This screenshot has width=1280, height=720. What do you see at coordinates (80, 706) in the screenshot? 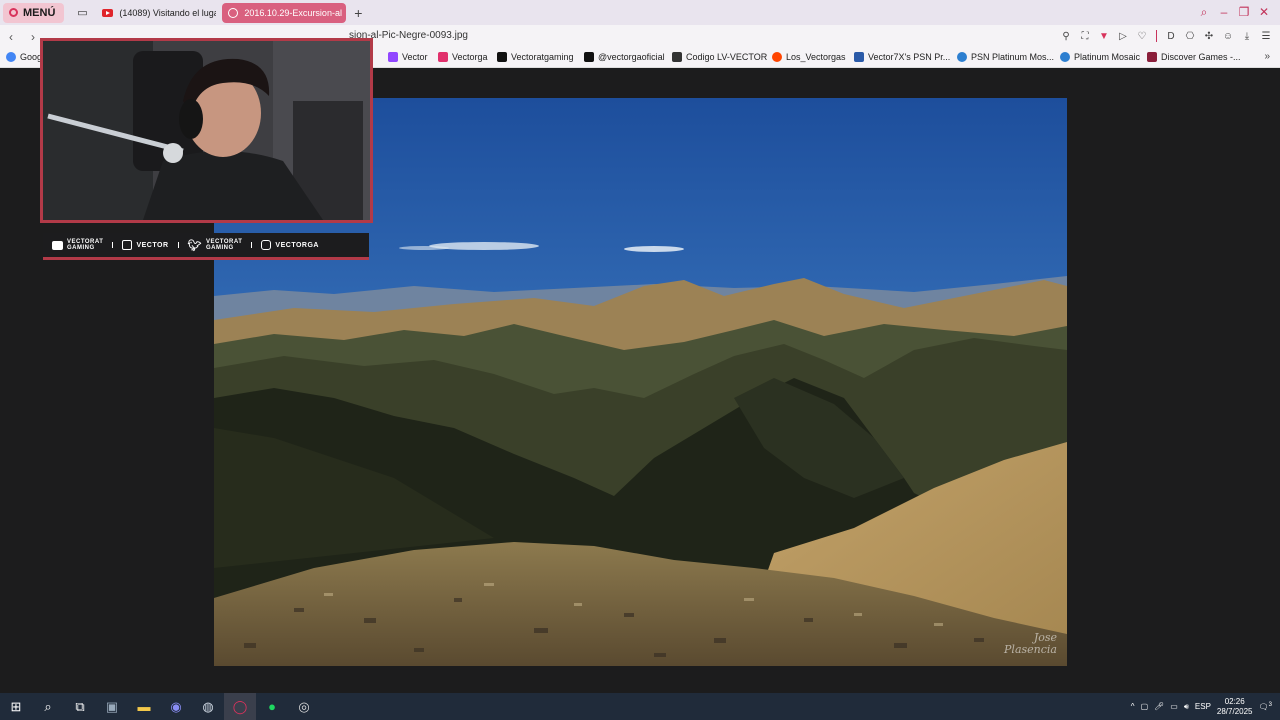
I see `task-view-icon: ⧉` at bounding box center [80, 706].